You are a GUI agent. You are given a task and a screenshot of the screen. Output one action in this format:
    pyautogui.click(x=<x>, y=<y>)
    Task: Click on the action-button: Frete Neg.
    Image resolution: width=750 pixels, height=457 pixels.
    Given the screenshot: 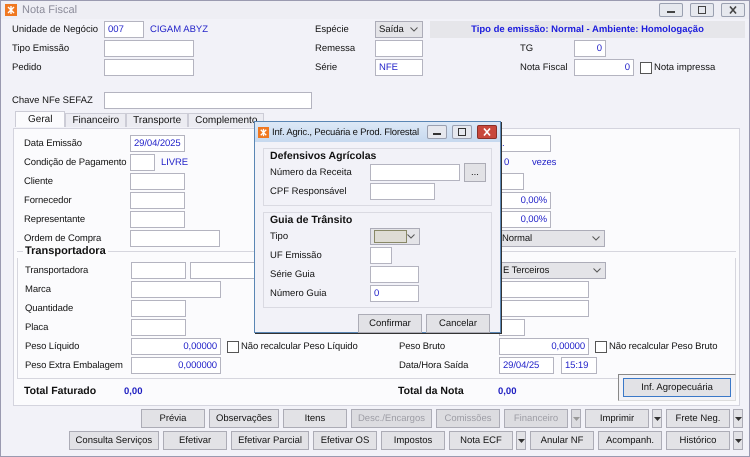 What is the action you would take?
    pyautogui.click(x=698, y=418)
    